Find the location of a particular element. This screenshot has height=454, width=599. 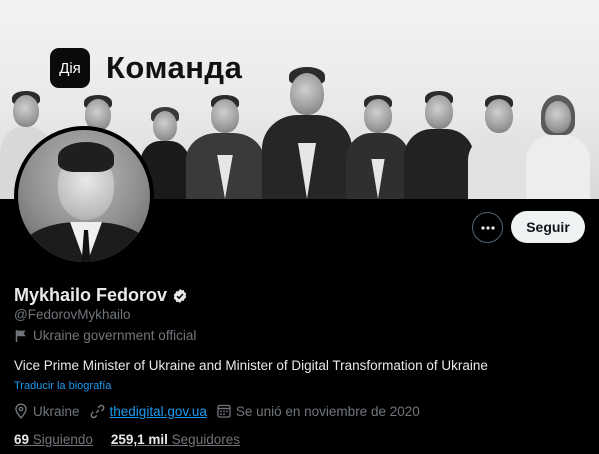

joined-text: Se unió en noviembre de 2020 is located at coordinates (327, 411).